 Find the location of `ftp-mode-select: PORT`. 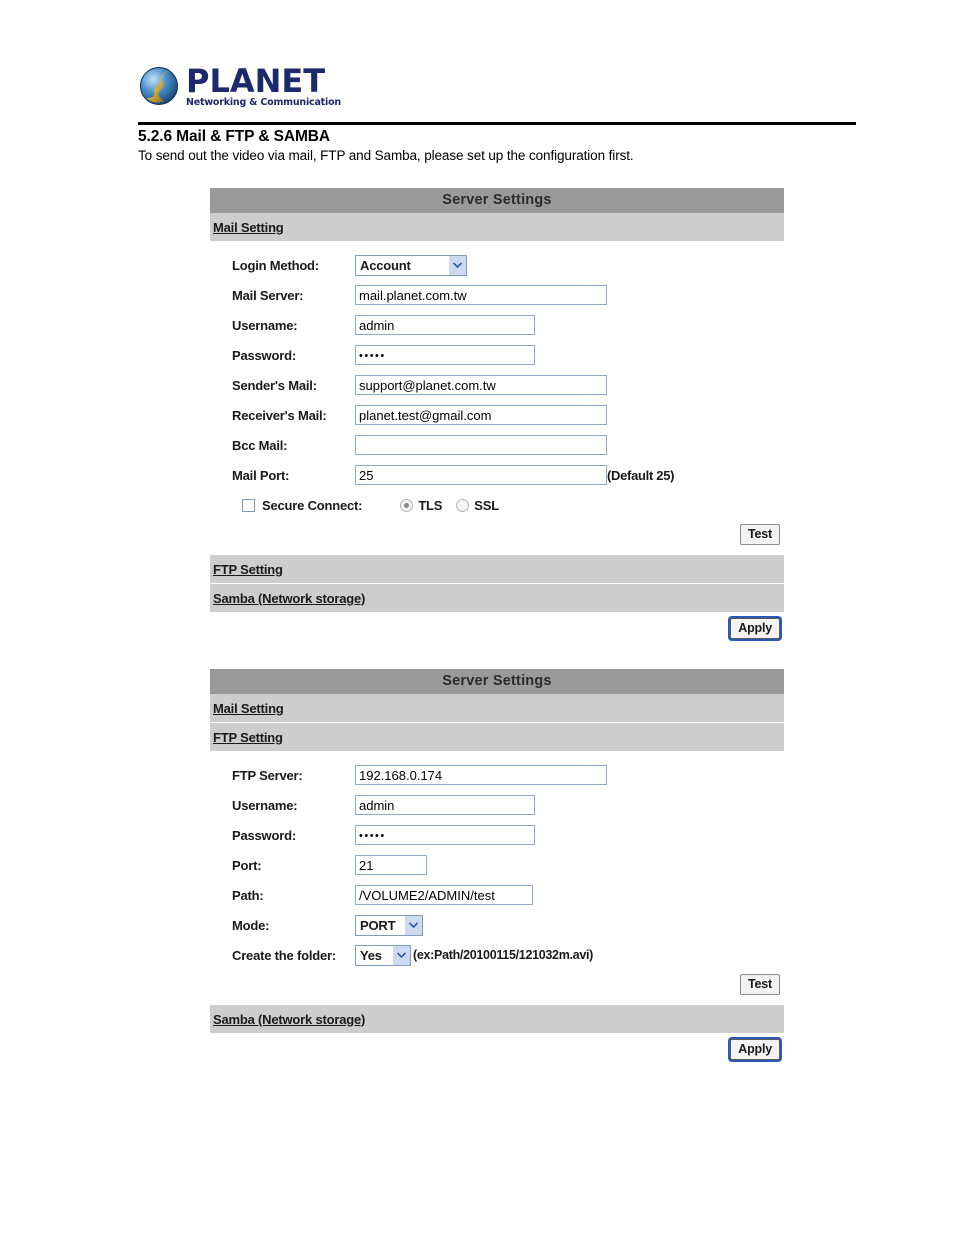

ftp-mode-select: PORT is located at coordinates (389, 925).